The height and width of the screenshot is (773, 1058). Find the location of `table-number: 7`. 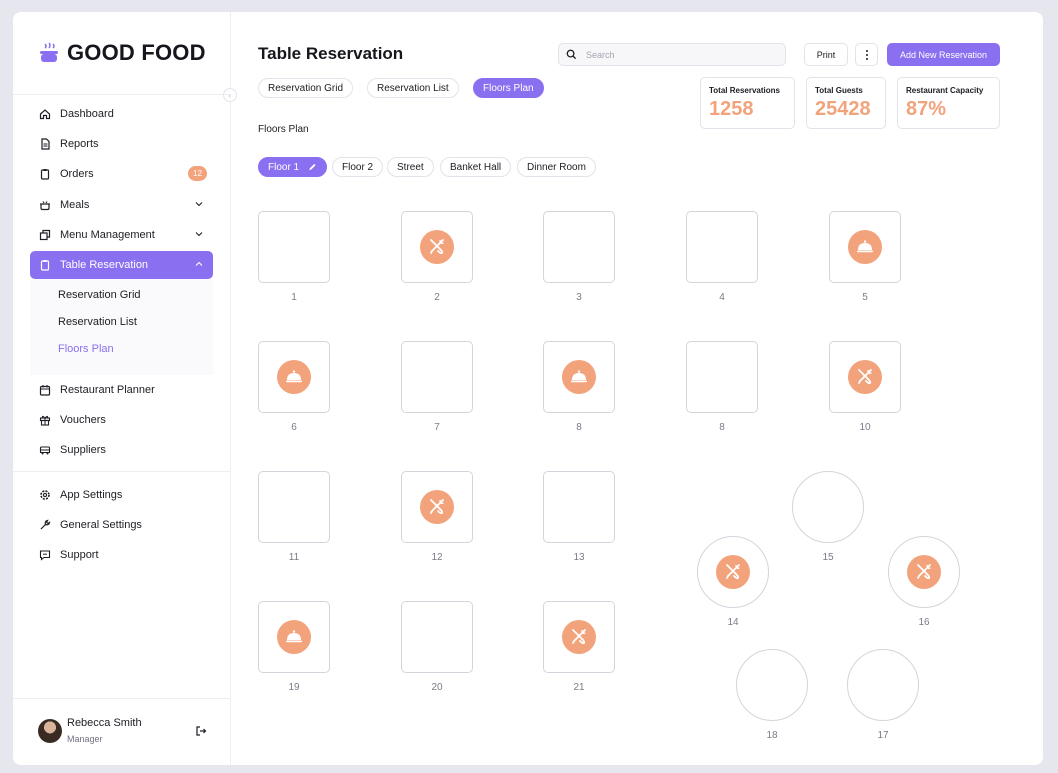

table-number: 7 is located at coordinates (437, 427).